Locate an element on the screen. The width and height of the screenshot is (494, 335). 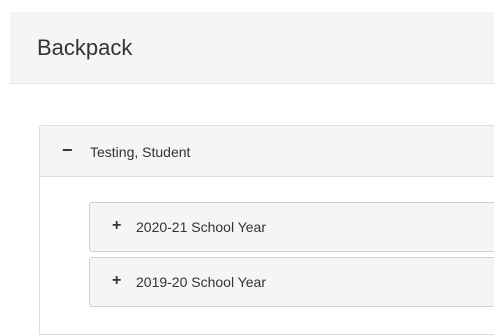
student-name: Testing, Student is located at coordinates (140, 152).